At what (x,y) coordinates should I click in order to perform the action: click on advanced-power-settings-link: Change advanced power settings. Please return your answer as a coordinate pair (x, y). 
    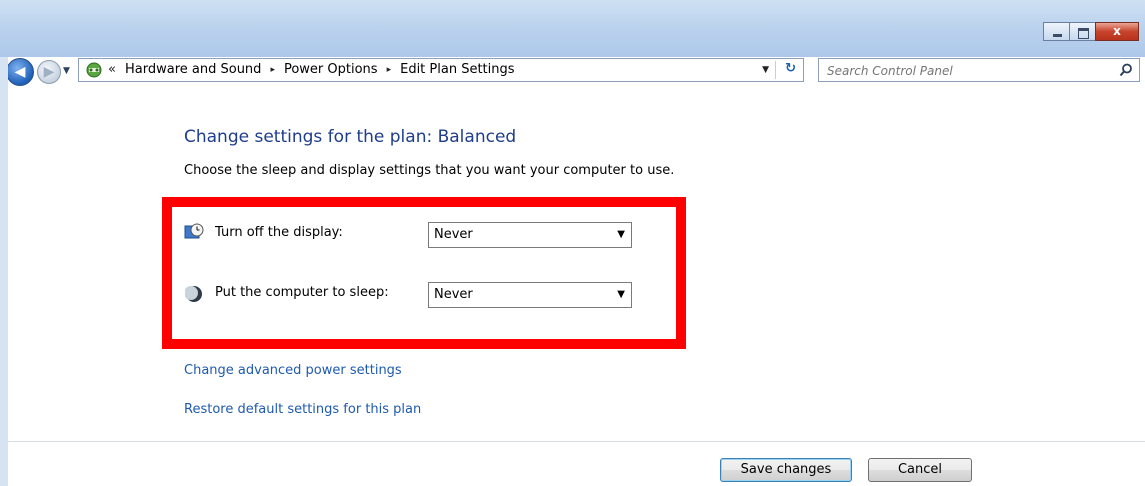
    Looking at the image, I should click on (293, 370).